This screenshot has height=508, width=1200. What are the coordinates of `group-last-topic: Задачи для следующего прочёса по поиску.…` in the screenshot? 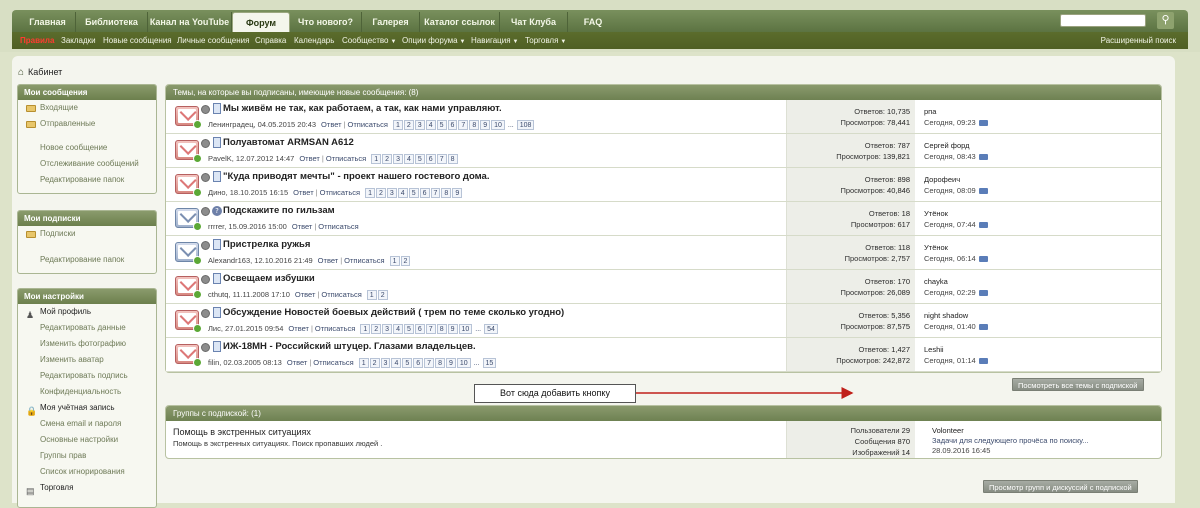 It's located at (1010, 440).